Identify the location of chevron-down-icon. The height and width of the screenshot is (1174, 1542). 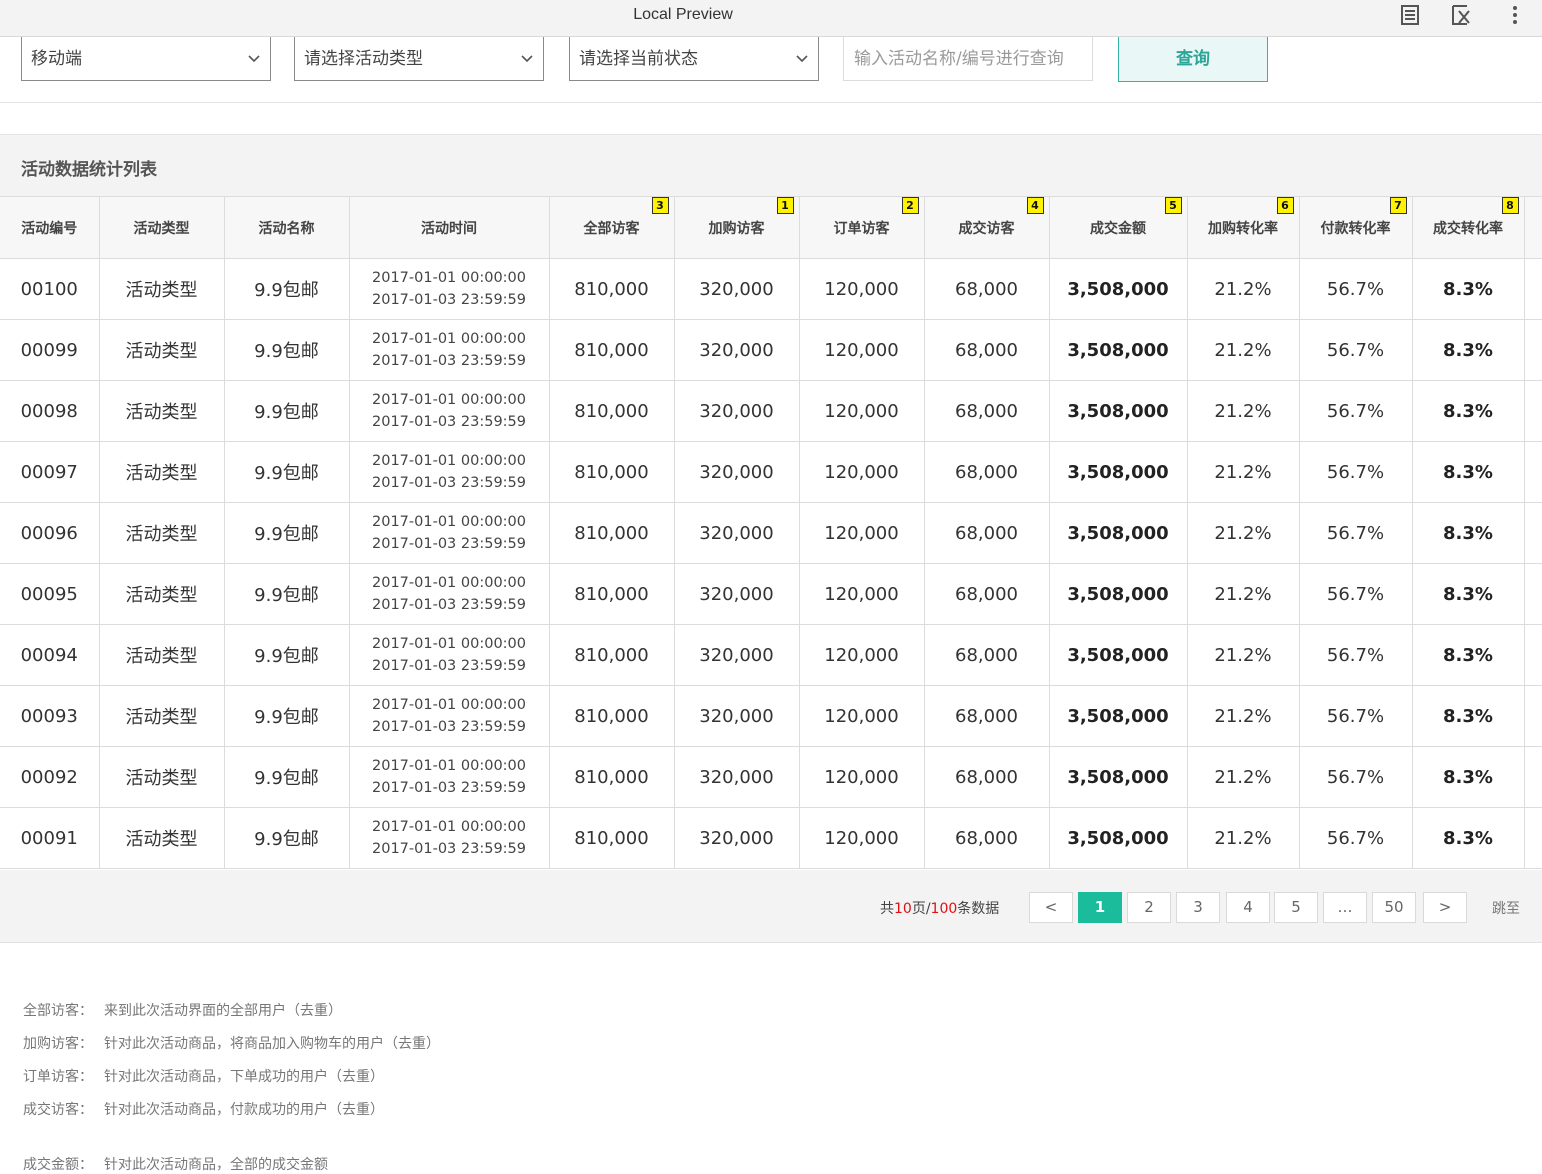
(802, 59).